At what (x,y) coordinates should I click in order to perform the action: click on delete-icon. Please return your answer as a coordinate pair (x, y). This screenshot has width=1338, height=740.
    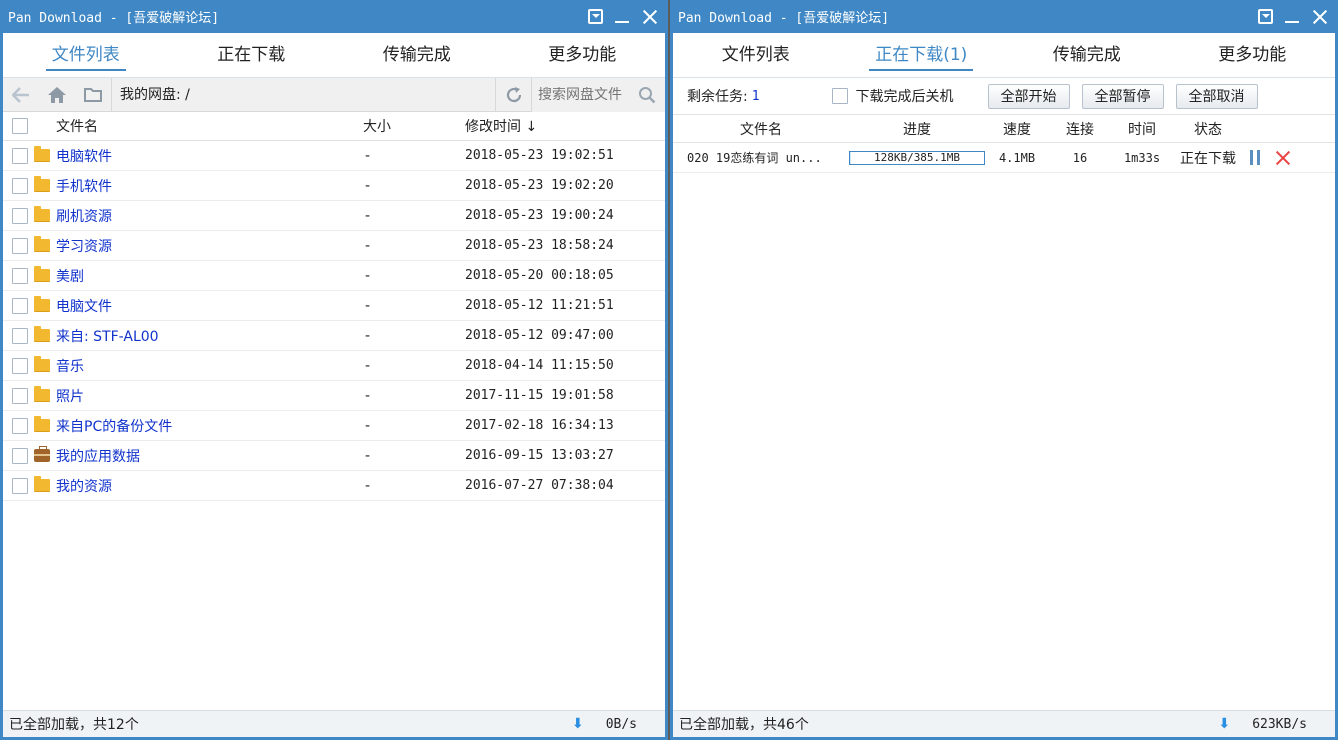
    Looking at the image, I should click on (1283, 158).